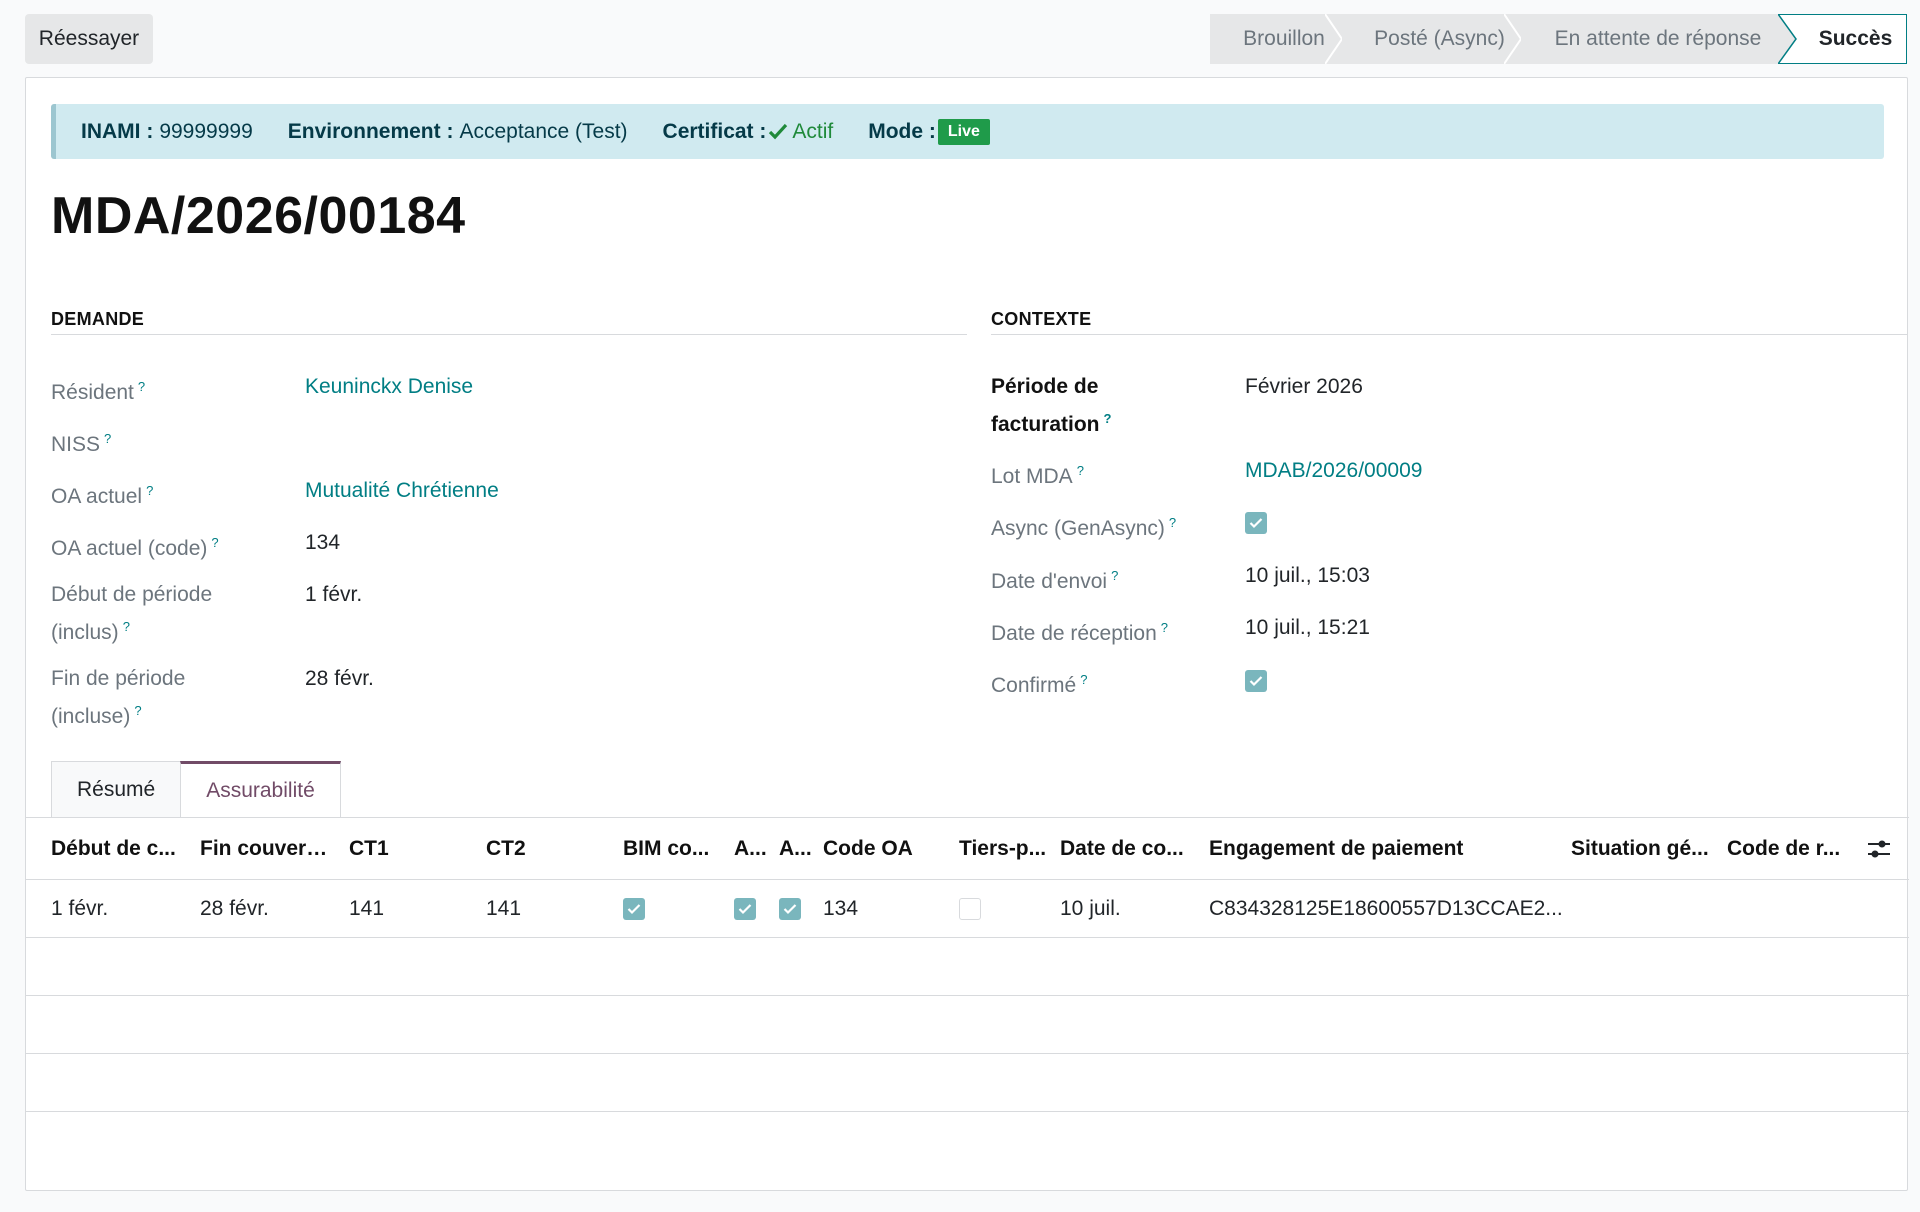 This screenshot has height=1212, width=1920. What do you see at coordinates (1039, 683) in the screenshot?
I see `confirme-label: Confirmé?` at bounding box center [1039, 683].